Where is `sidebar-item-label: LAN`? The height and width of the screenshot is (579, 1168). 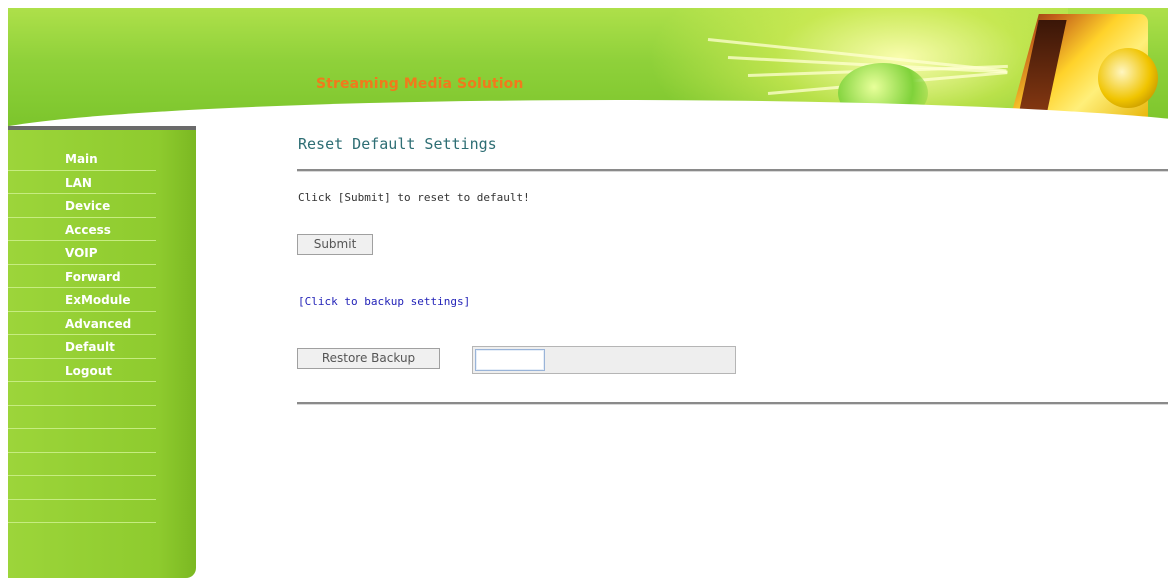 sidebar-item-label: LAN is located at coordinates (78, 183).